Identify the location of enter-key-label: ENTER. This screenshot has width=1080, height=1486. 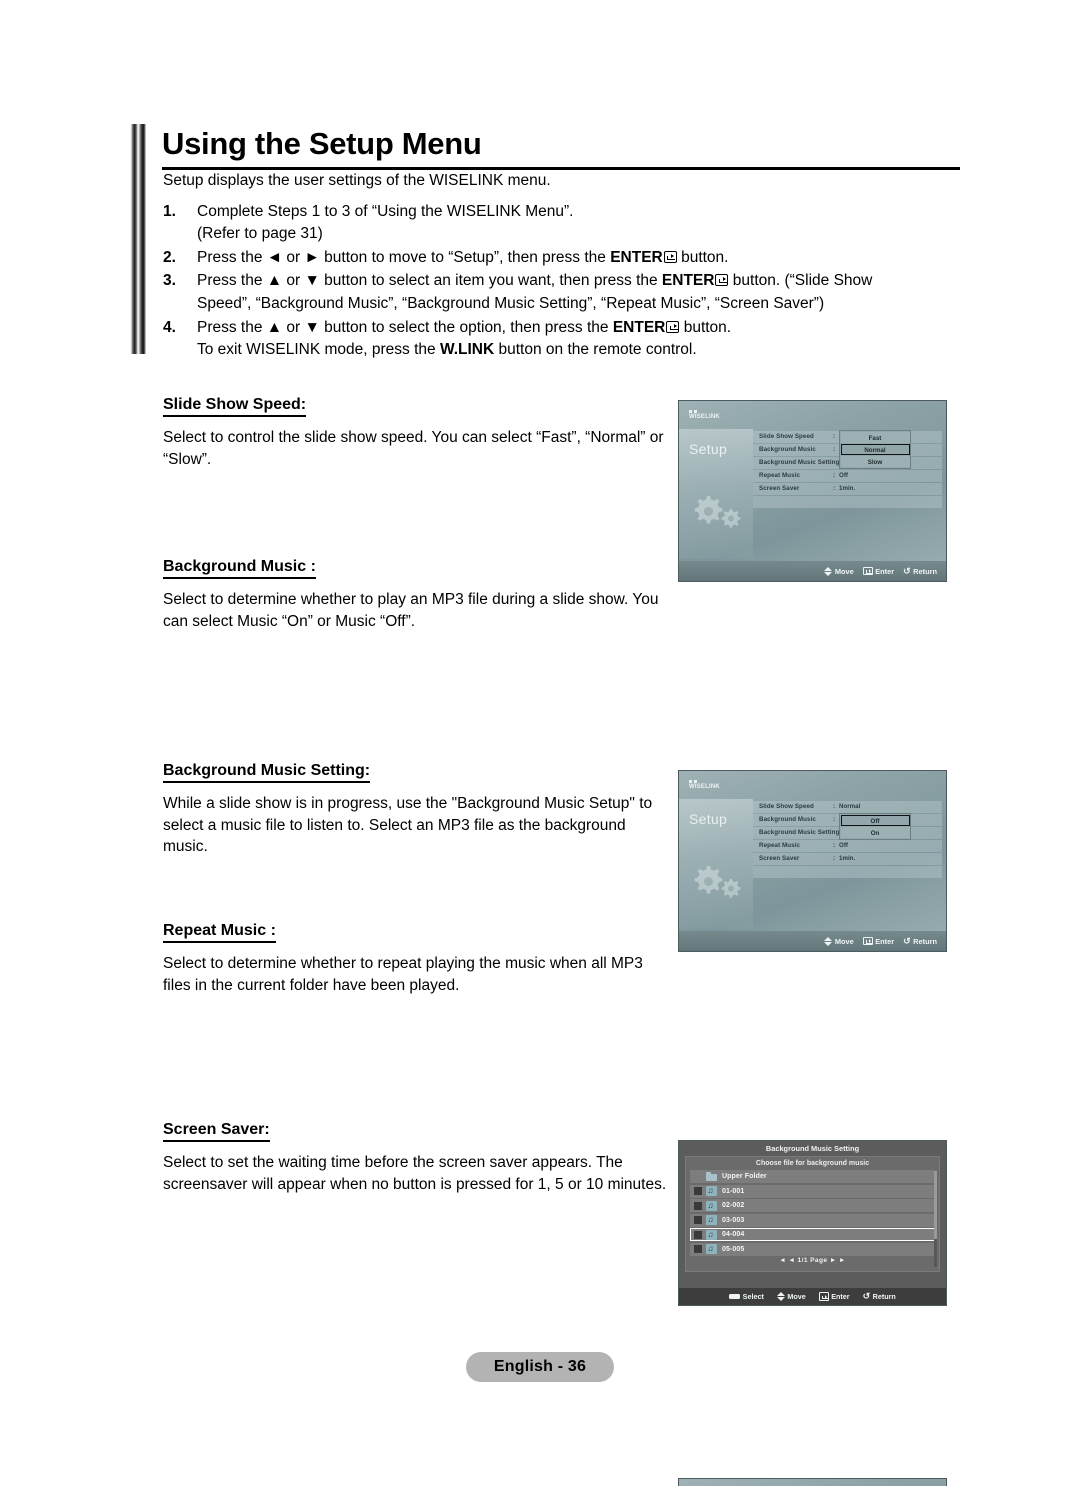
(688, 281).